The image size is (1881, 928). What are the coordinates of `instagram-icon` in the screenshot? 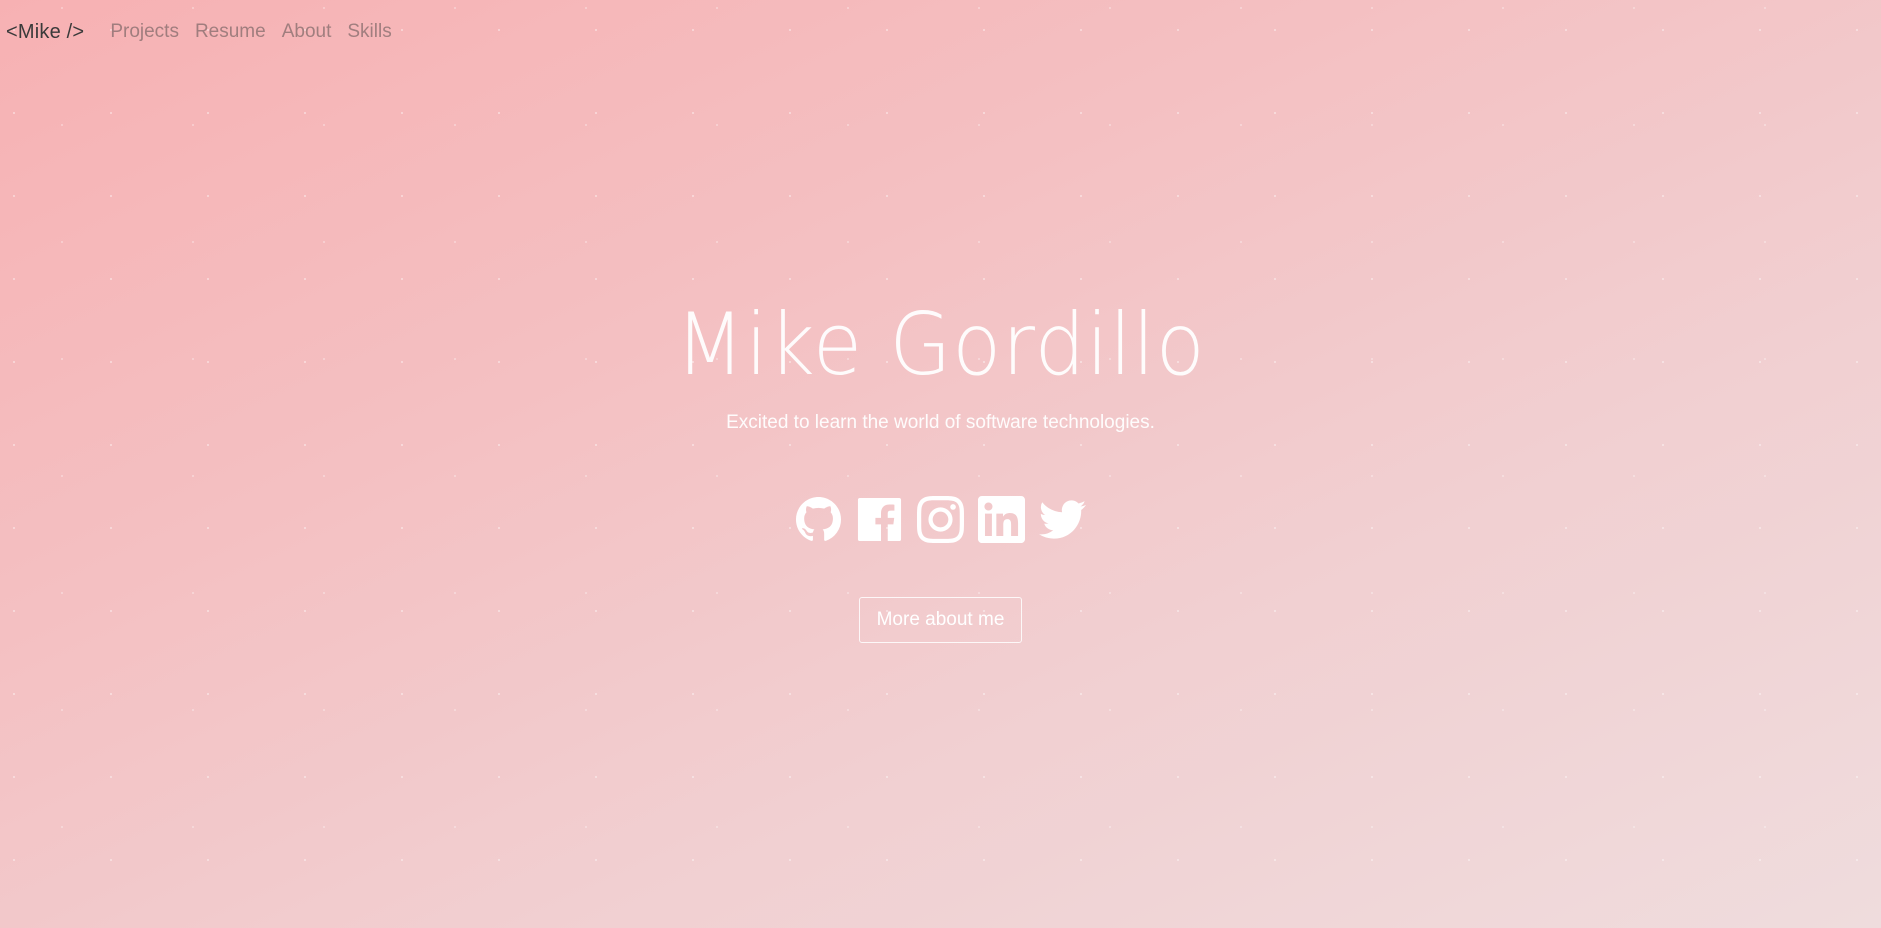 It's located at (940, 521).